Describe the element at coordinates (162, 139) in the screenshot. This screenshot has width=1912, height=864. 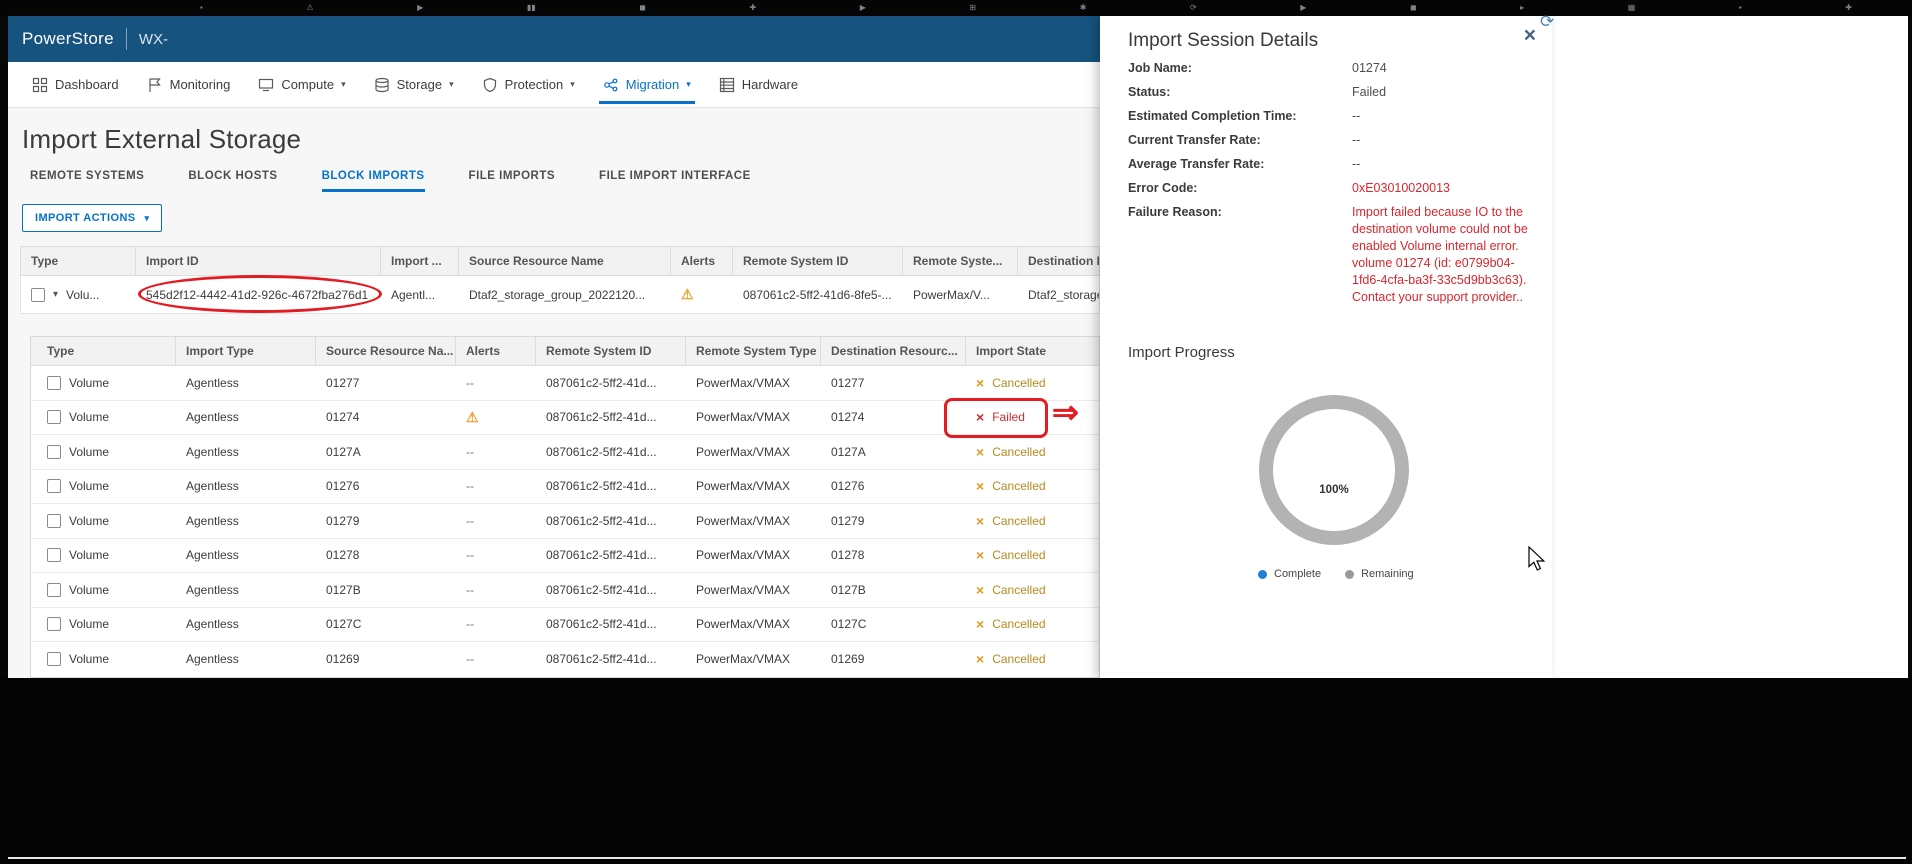
I see `page-title: Import External Storage` at that location.